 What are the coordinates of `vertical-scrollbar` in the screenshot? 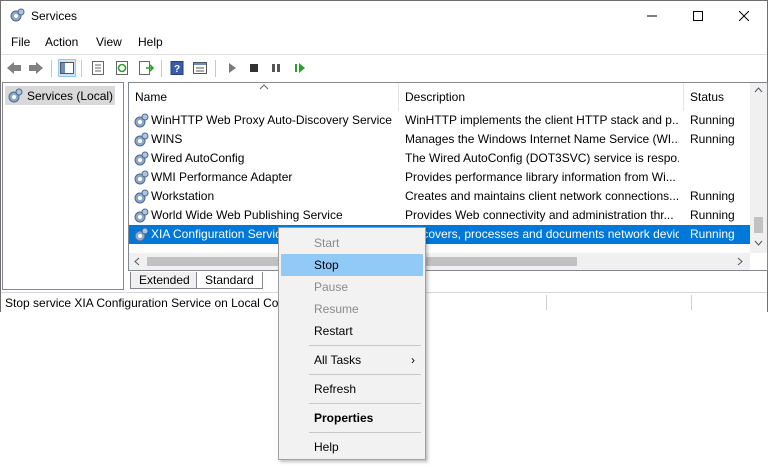 It's located at (758, 168).